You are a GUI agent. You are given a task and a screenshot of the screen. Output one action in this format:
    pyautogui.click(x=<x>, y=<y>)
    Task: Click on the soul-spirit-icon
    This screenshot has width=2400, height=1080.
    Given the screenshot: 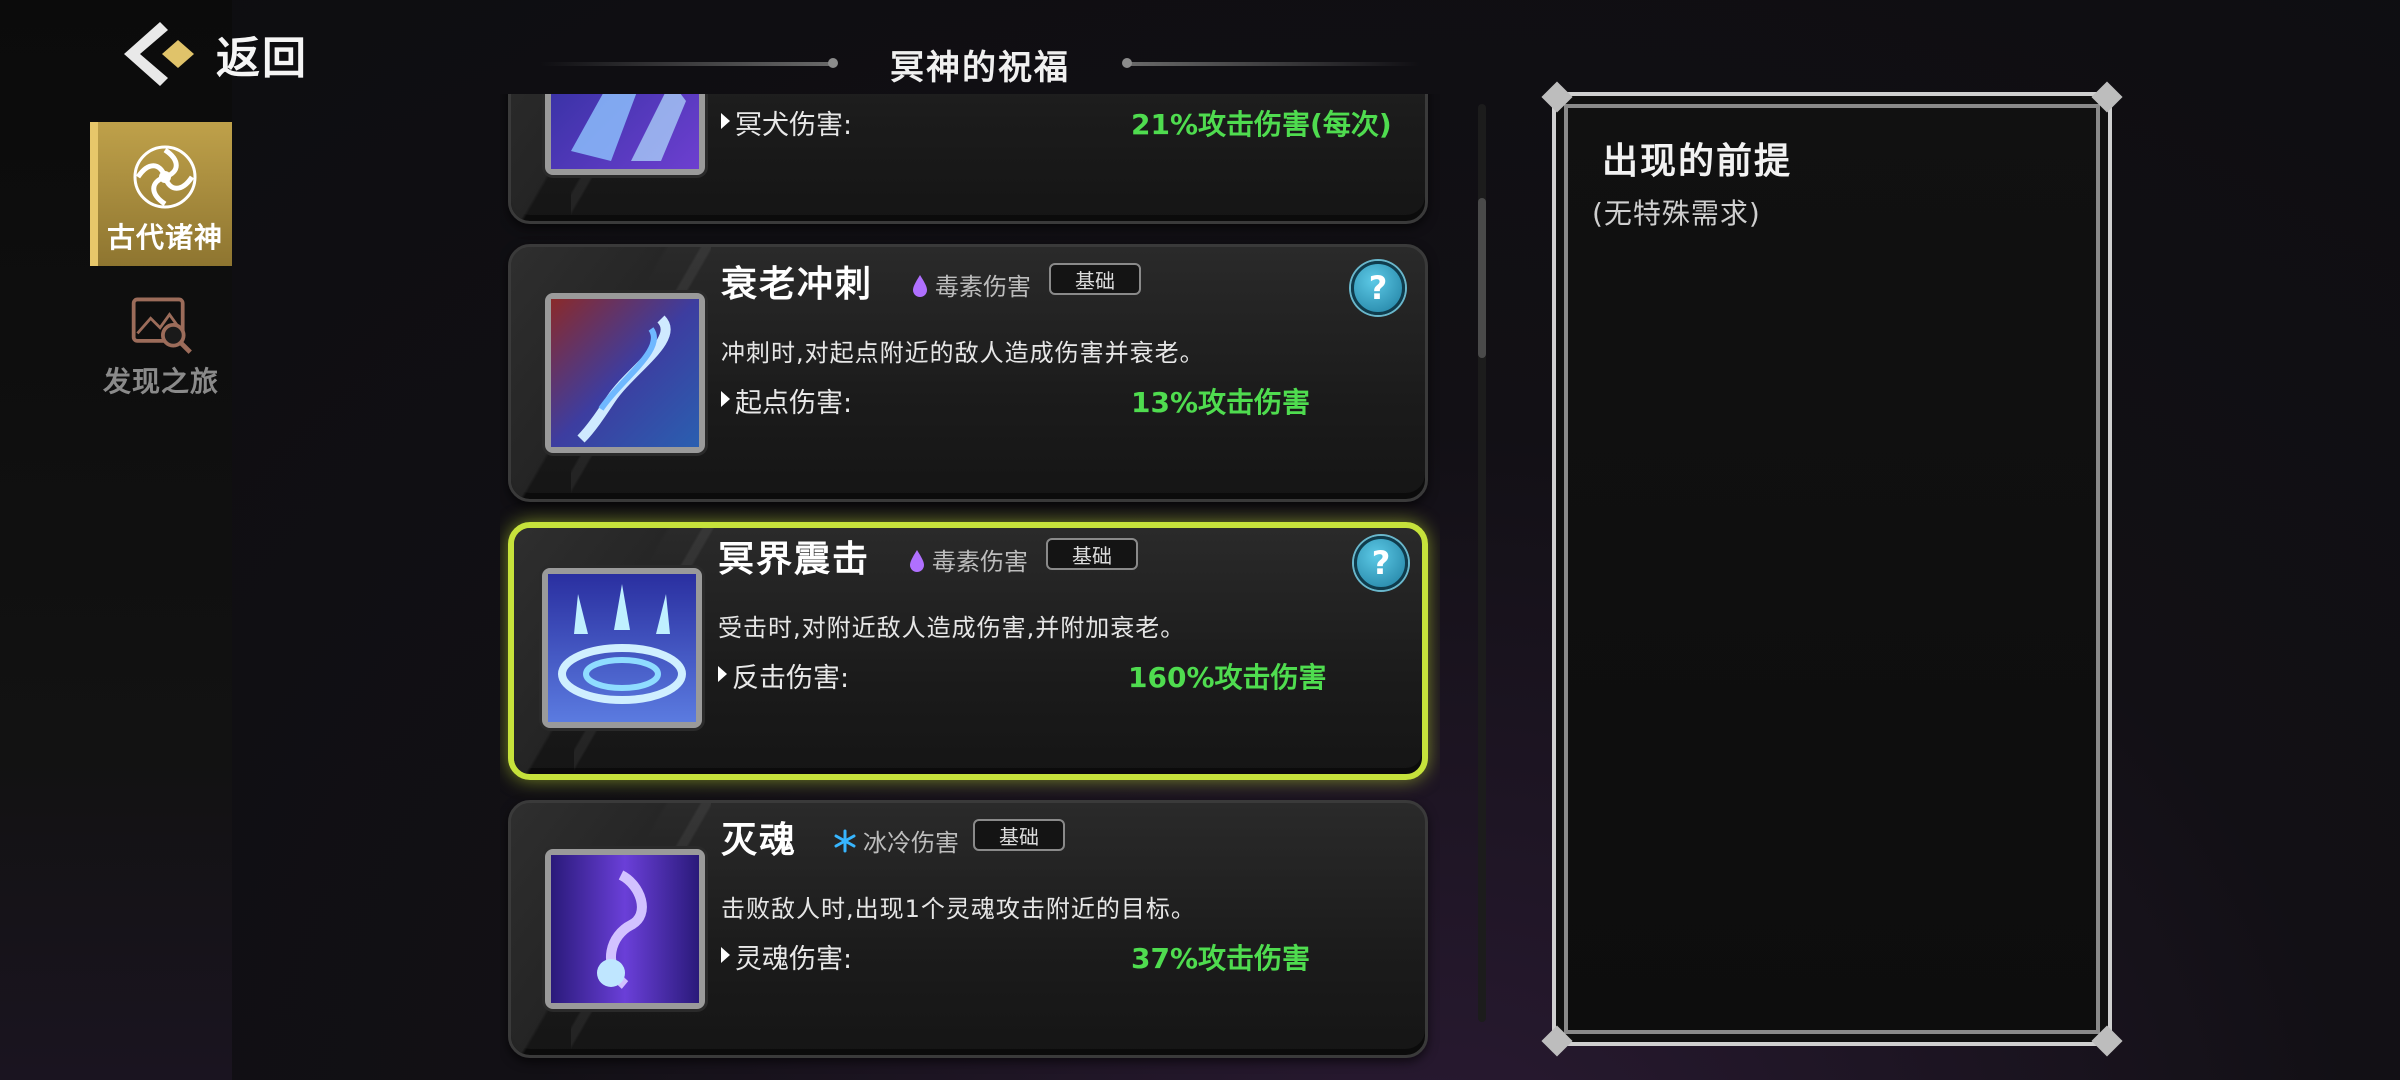 What is the action you would take?
    pyautogui.click(x=625, y=929)
    